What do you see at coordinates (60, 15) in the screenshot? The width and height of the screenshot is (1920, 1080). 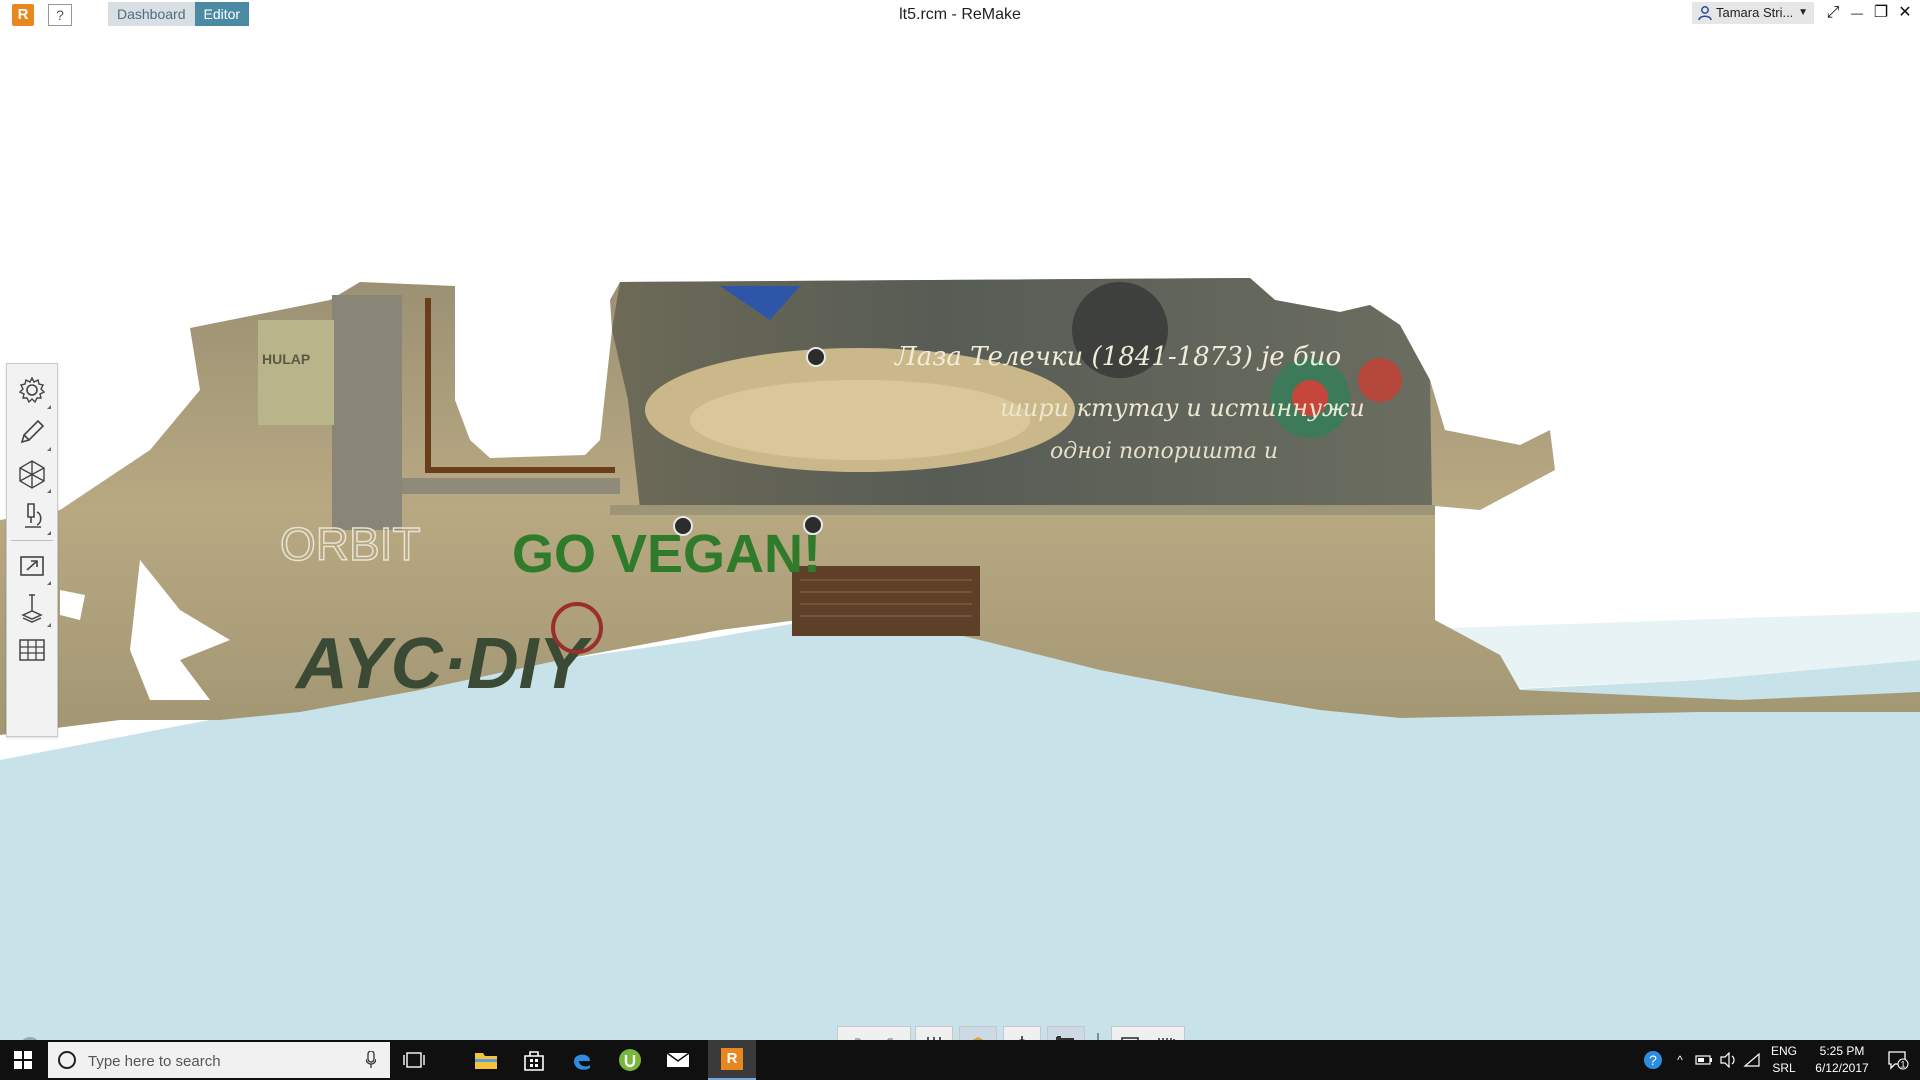 I see `help-button: ?` at bounding box center [60, 15].